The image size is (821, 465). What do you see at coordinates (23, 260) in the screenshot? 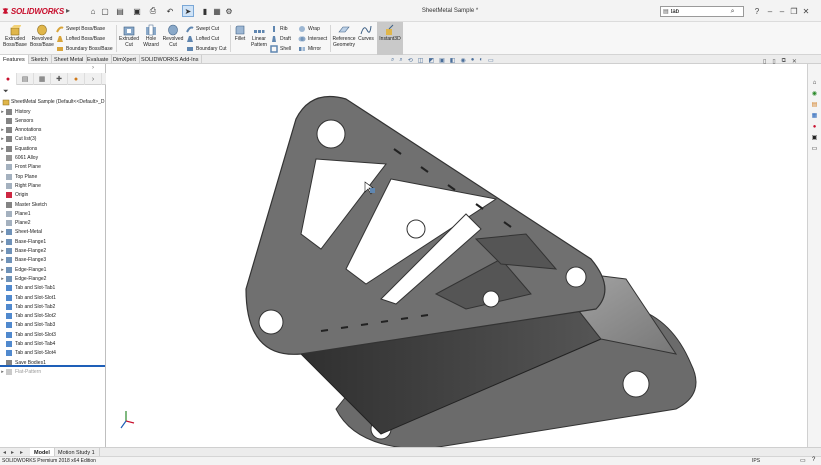
I see `tree-item: ▸ Base-Flange3` at bounding box center [23, 260].